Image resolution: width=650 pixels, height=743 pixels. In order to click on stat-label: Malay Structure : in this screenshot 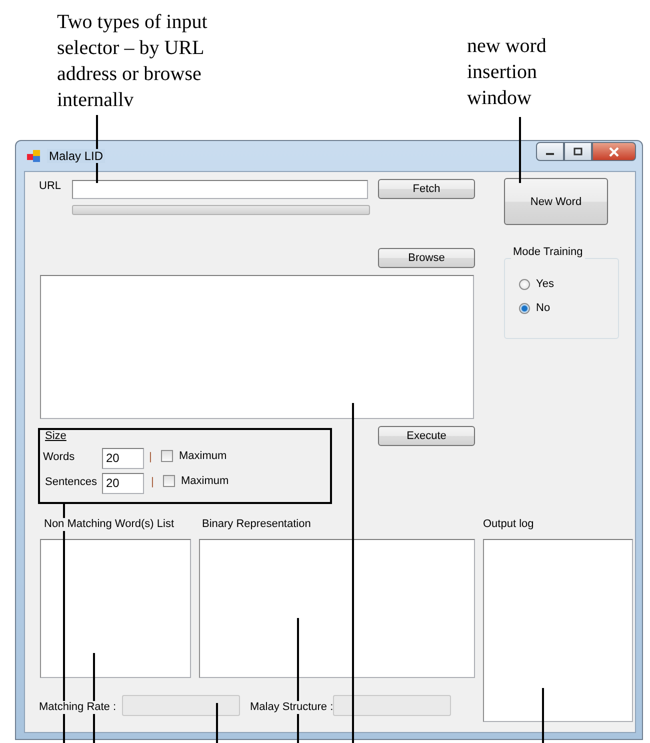, I will do `click(292, 707)`.